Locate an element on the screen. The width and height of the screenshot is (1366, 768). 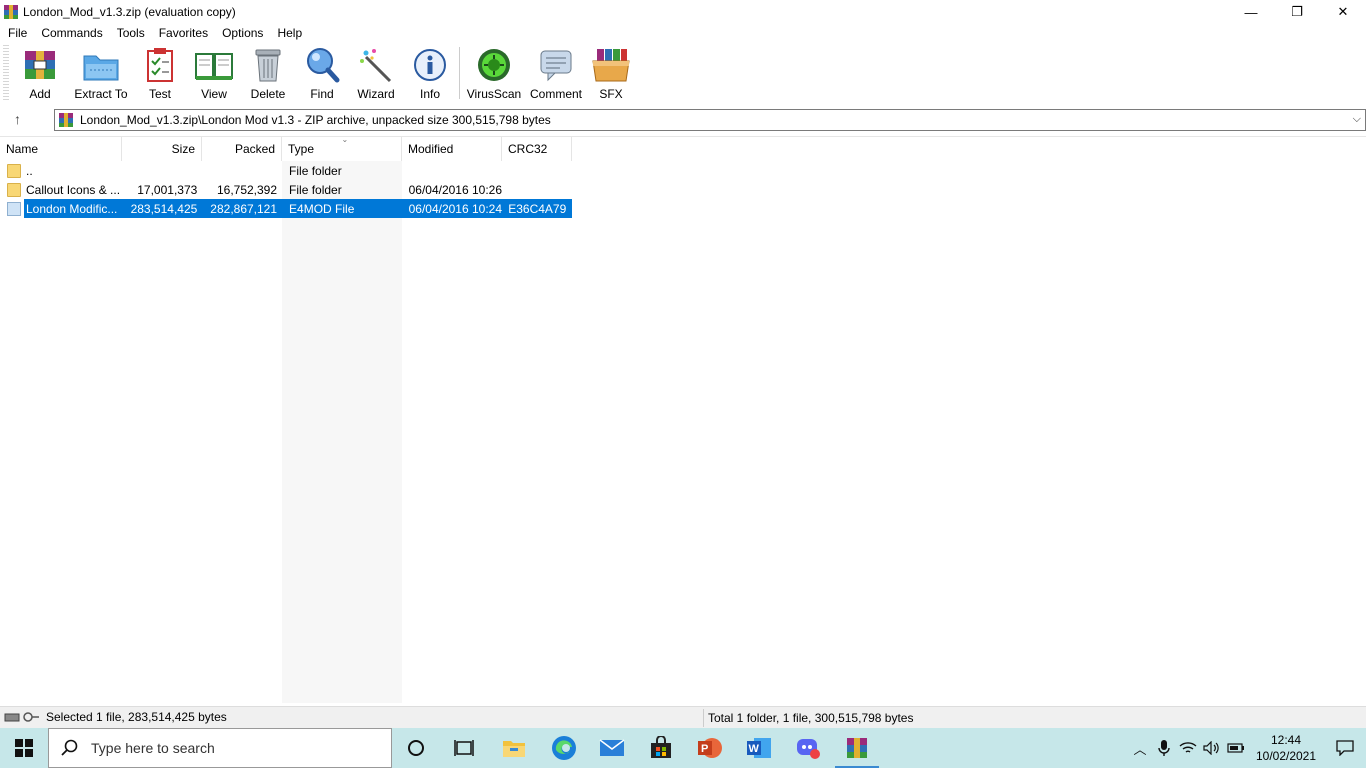
column-size: Size is located at coordinates (162, 149).